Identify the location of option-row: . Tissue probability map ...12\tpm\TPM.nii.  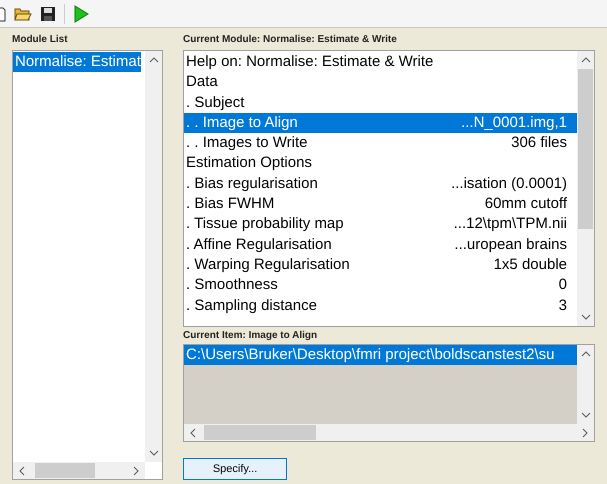
(380, 224).